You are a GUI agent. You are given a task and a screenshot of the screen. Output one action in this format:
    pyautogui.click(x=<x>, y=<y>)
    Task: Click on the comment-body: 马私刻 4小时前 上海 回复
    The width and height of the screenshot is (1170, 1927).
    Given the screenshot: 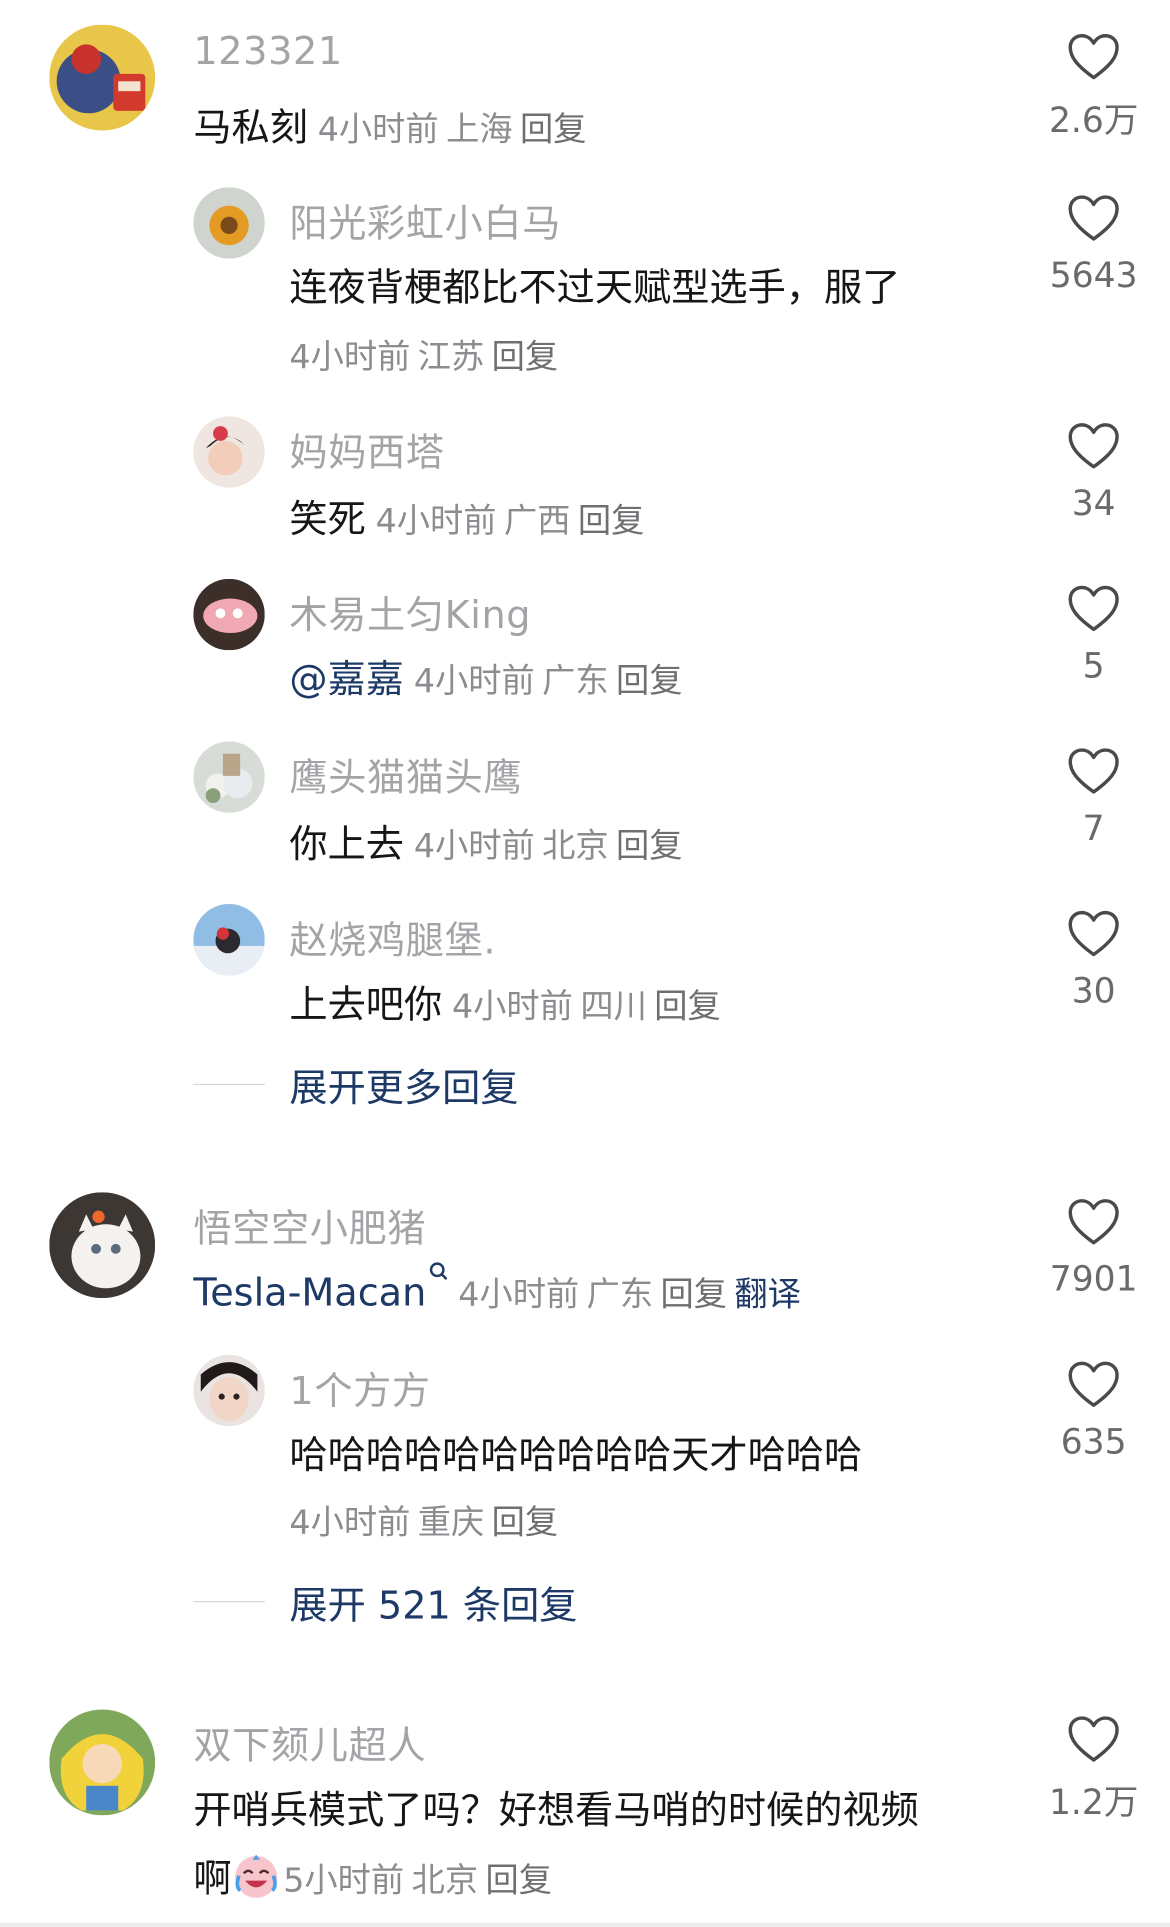 What is the action you would take?
    pyautogui.click(x=393, y=123)
    